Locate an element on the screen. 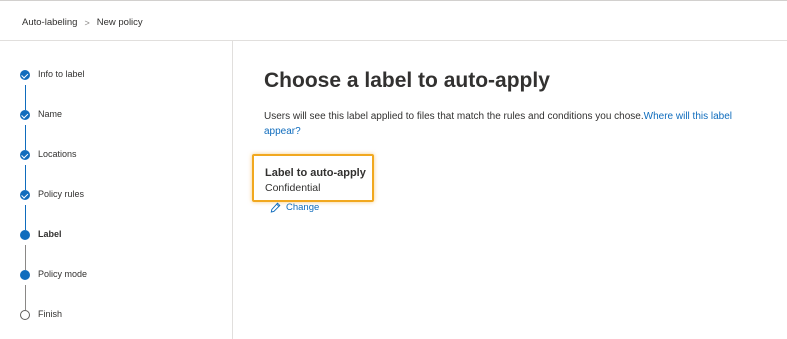 The height and width of the screenshot is (339, 787). change-label-button: Change is located at coordinates (294, 207).